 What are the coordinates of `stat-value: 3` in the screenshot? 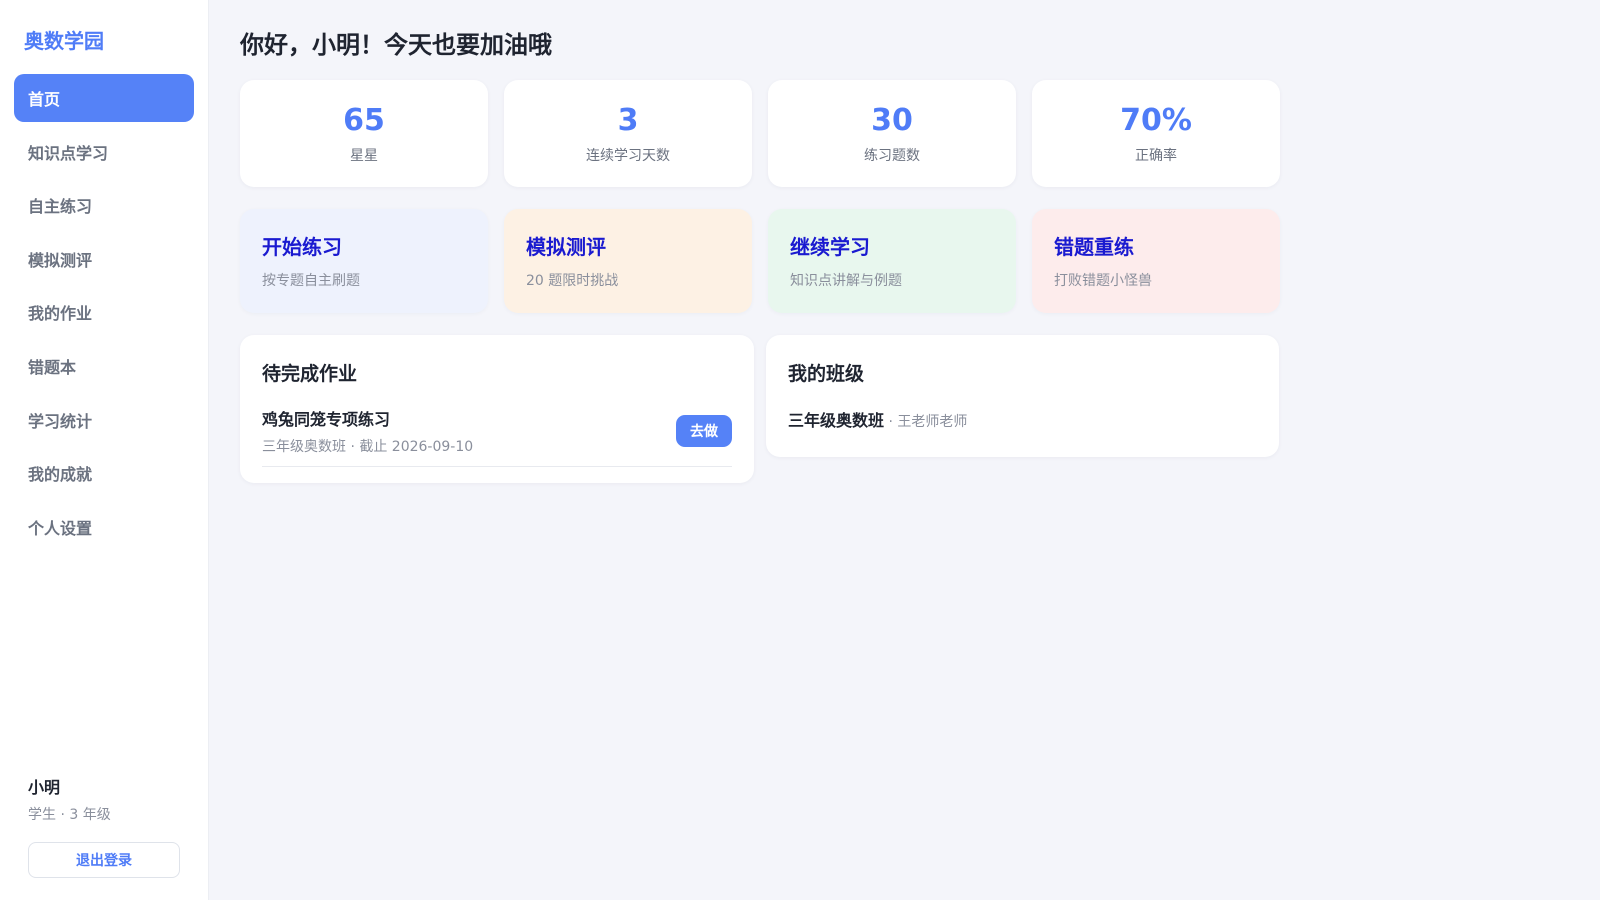 It's located at (628, 120).